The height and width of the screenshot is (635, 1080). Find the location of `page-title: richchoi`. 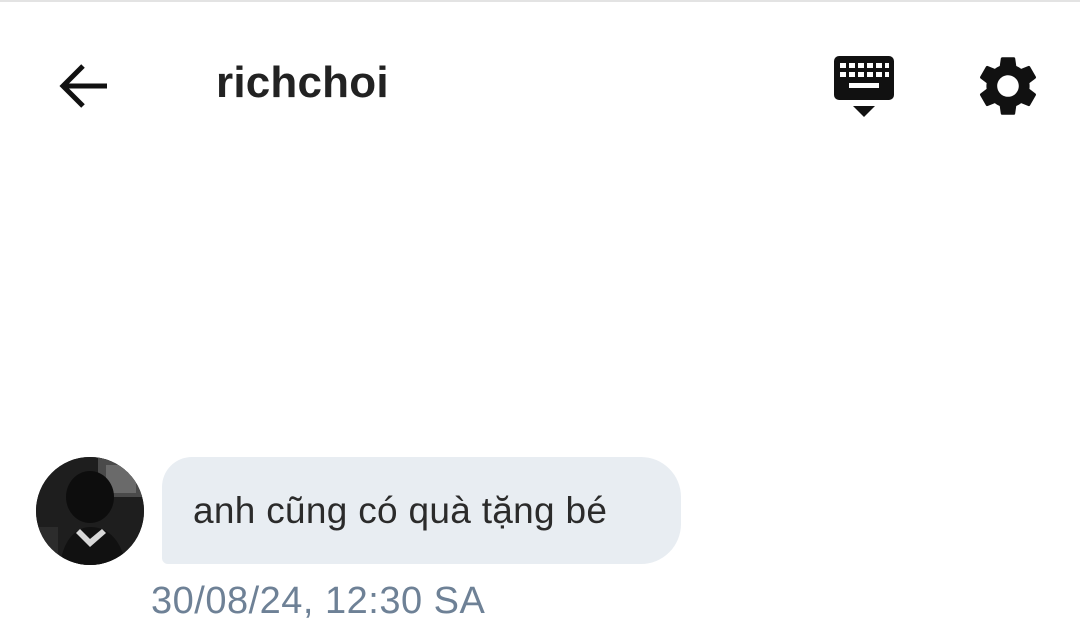

page-title: richchoi is located at coordinates (302, 82).